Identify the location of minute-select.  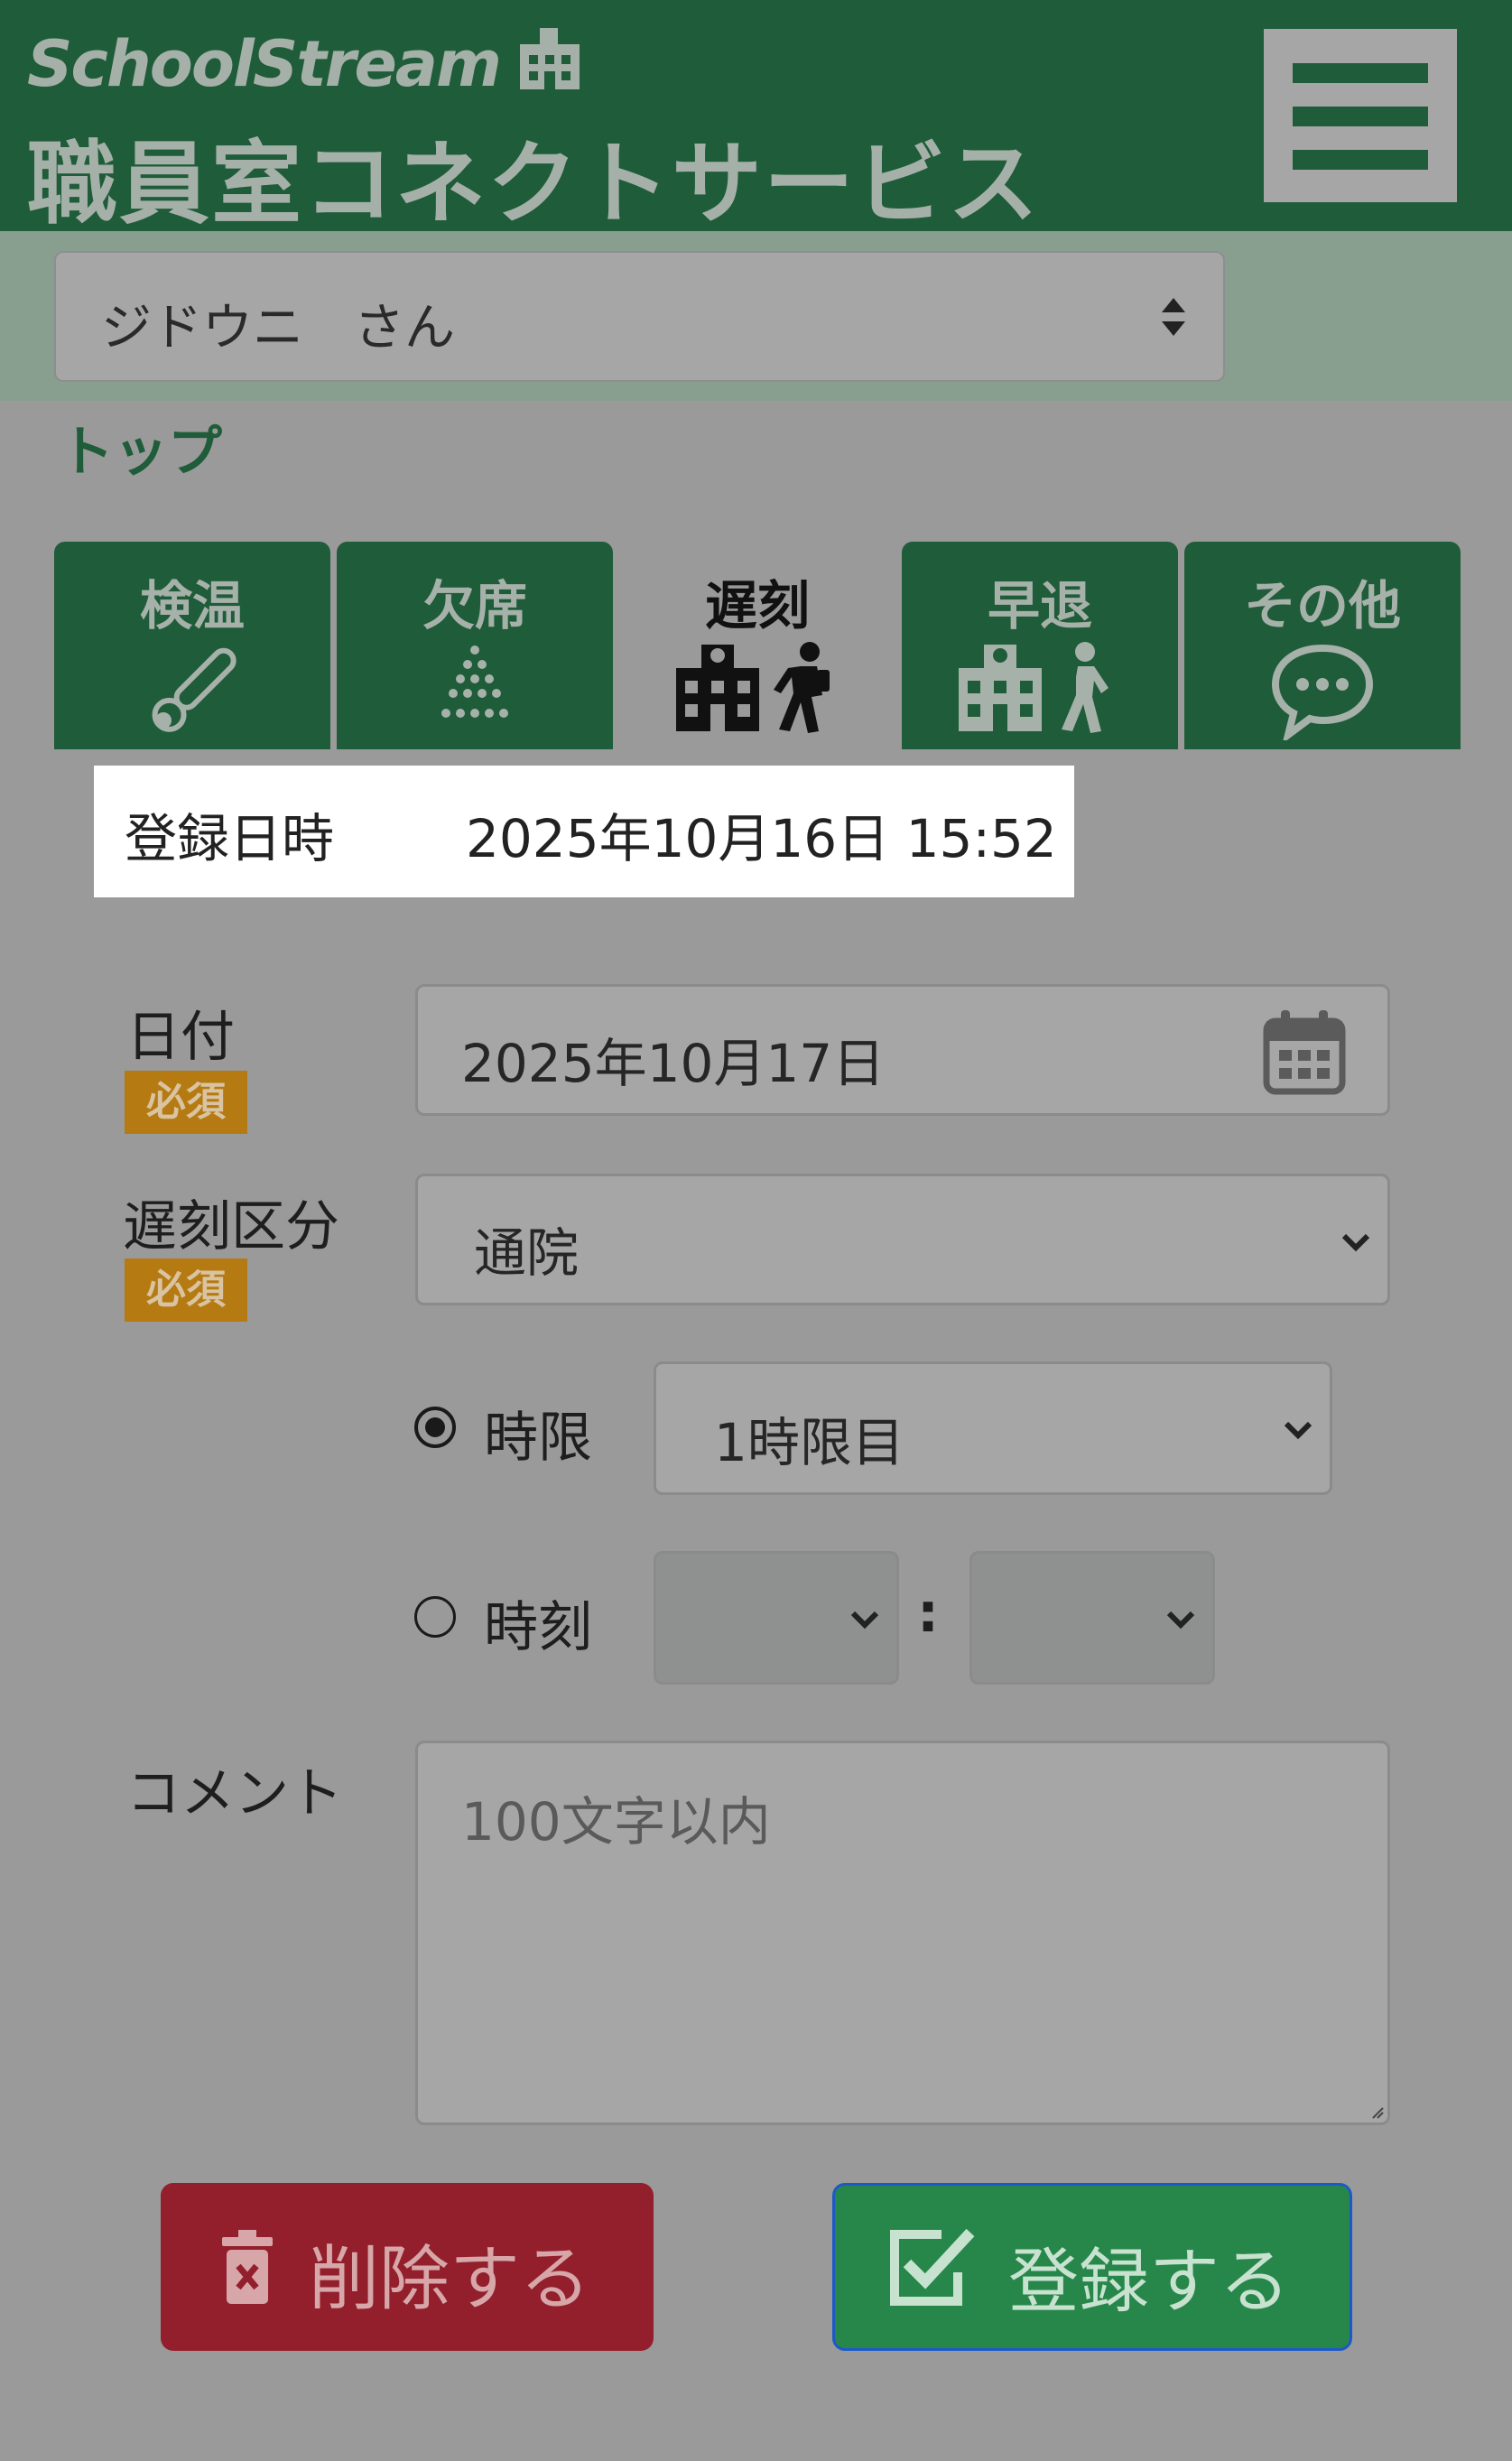
(1092, 1618).